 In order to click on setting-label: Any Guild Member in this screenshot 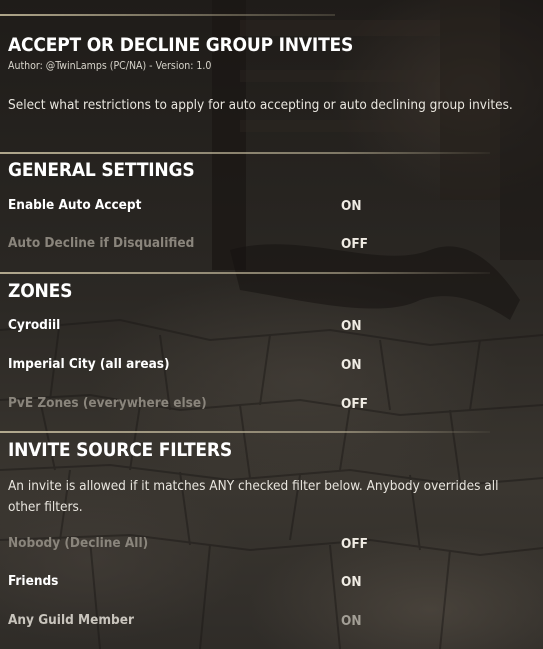, I will do `click(71, 620)`.